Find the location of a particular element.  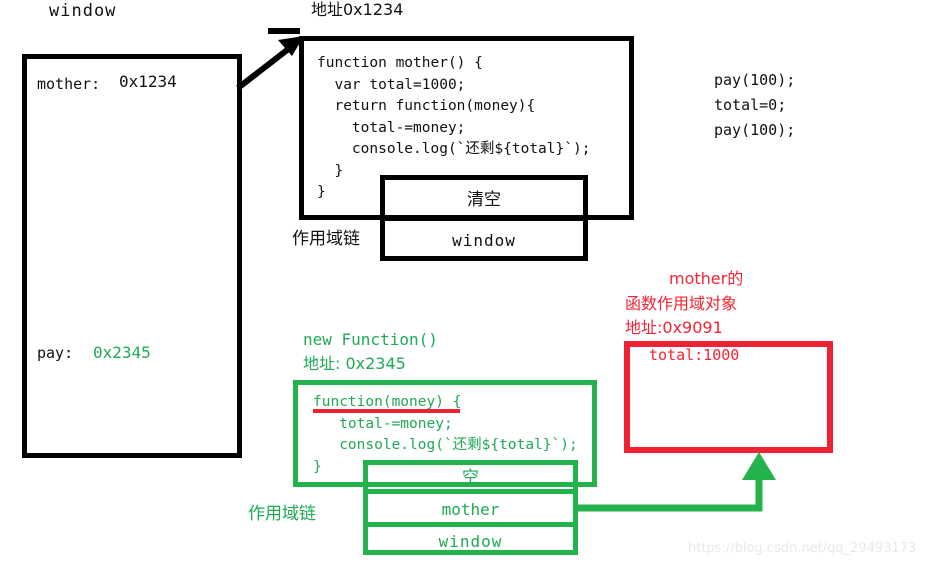

window-entry-pay-key: pay: is located at coordinates (55, 353).